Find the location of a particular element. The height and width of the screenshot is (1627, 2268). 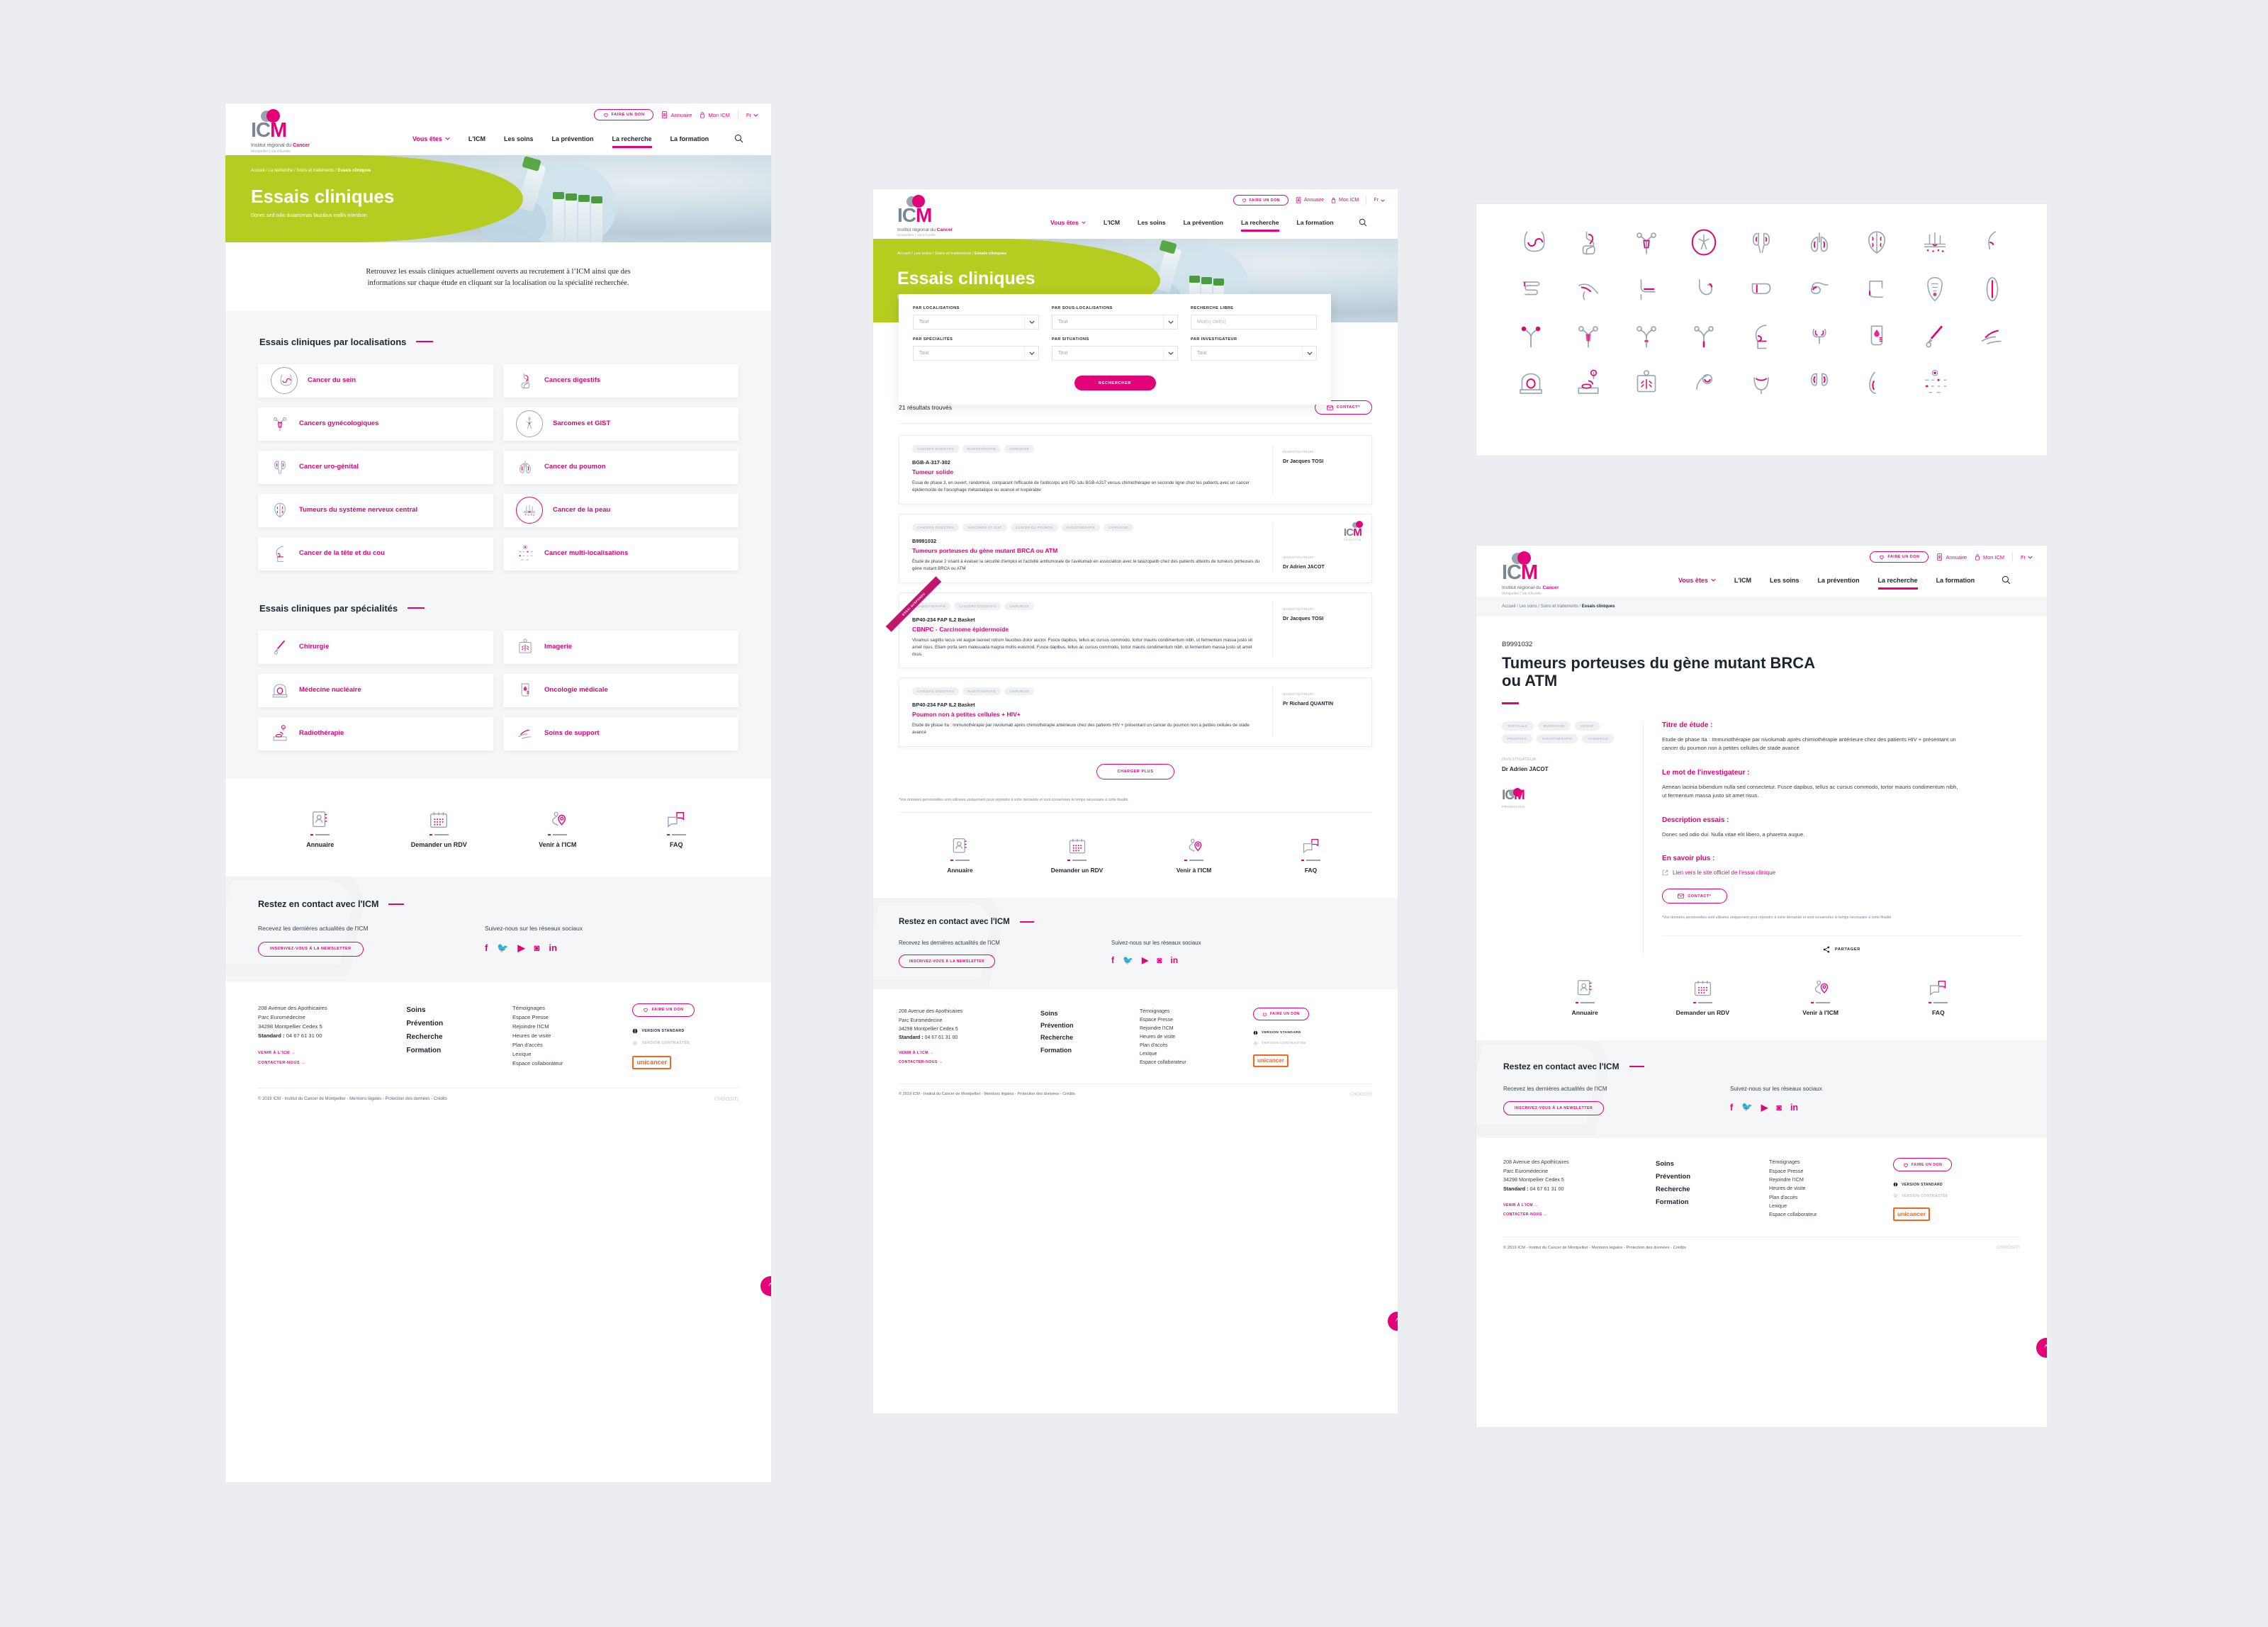

language-switcher-p2: Fr is located at coordinates (1379, 200).